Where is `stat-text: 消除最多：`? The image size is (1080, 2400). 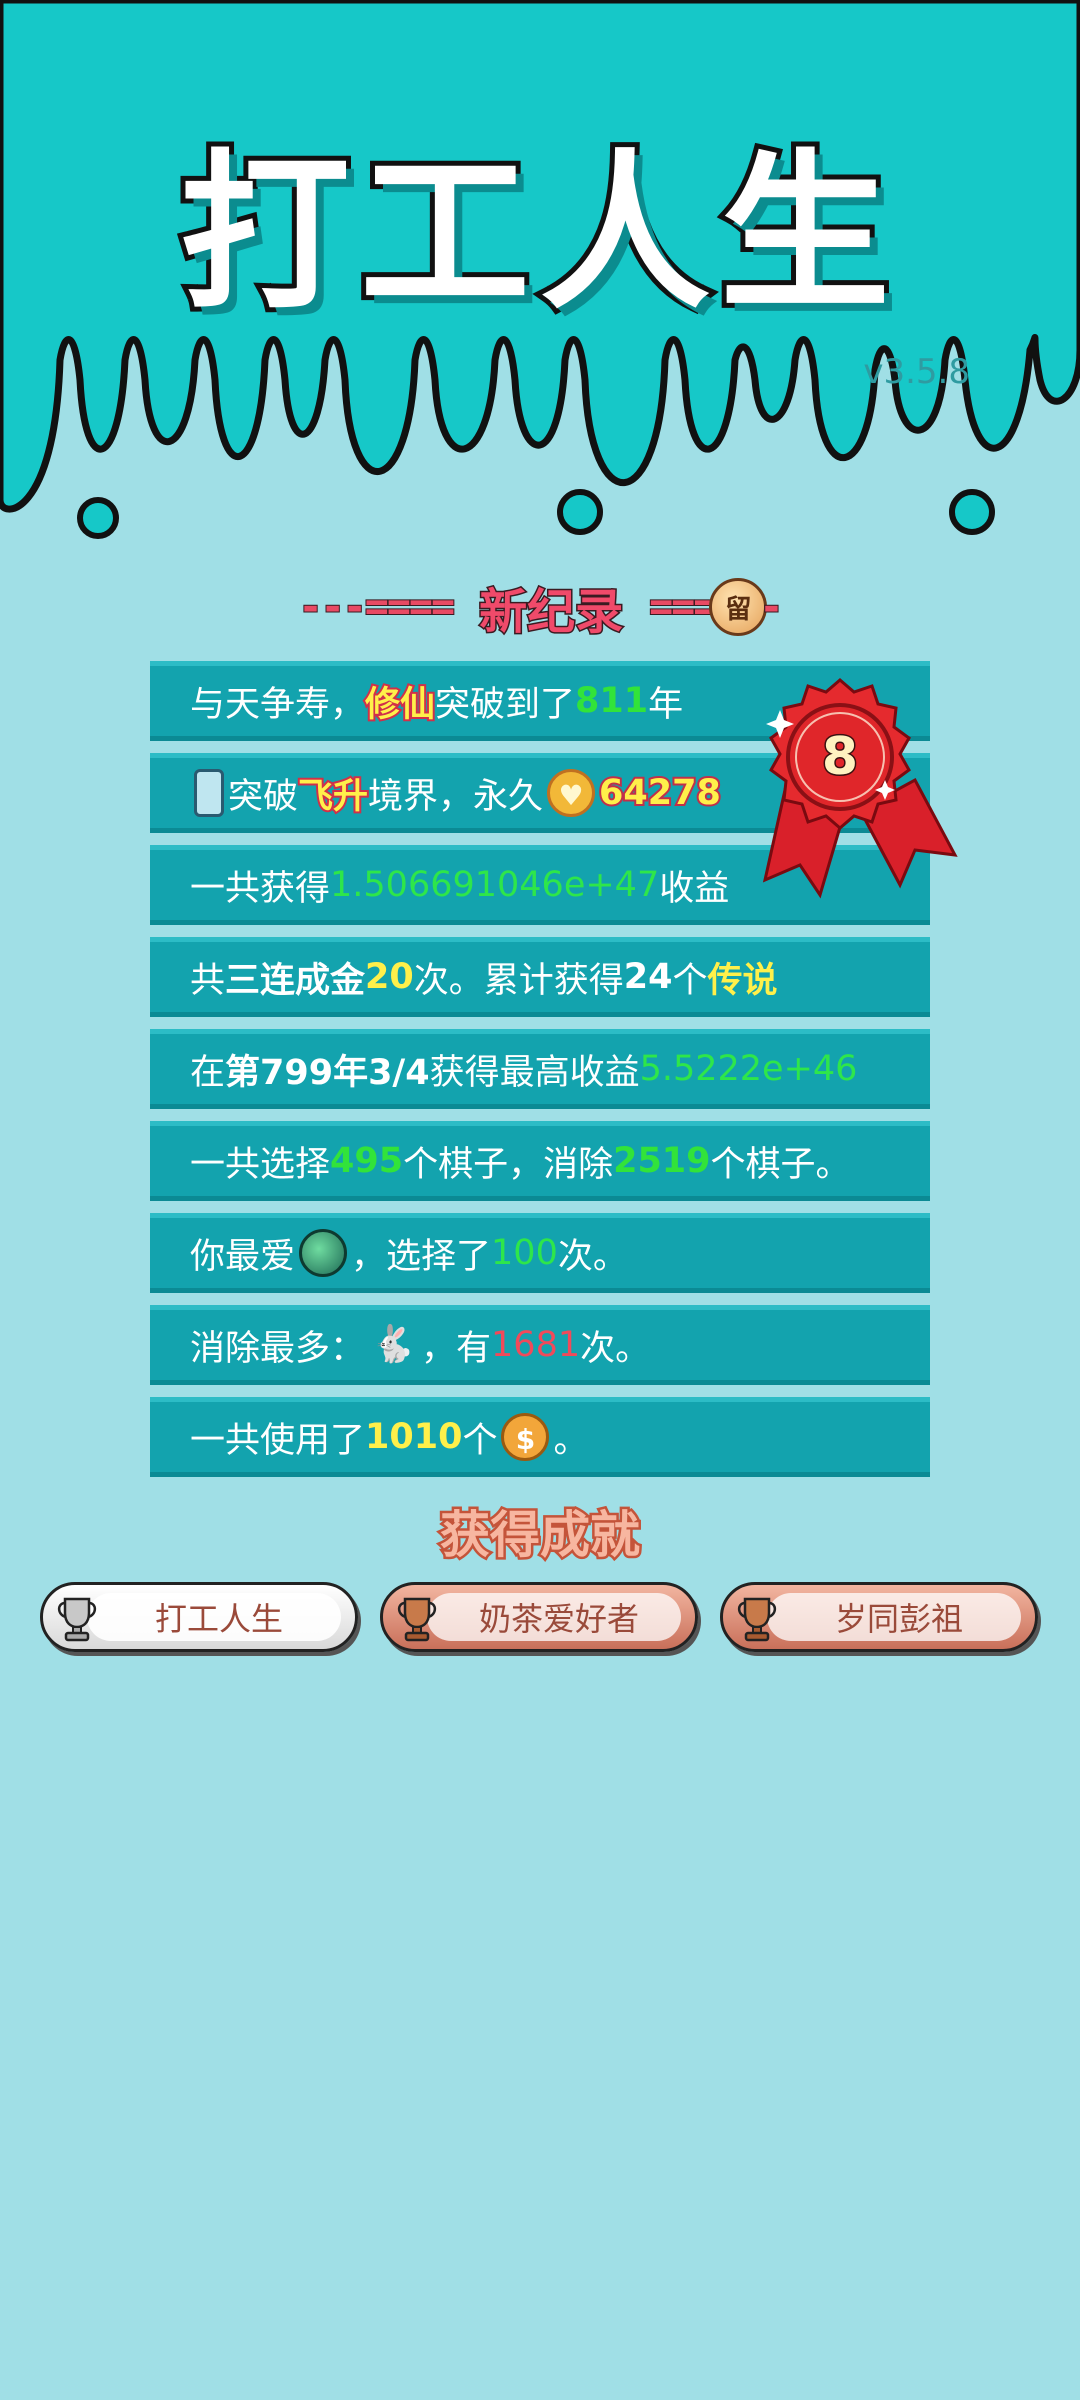
stat-text: 消除最多： is located at coordinates (278, 1348).